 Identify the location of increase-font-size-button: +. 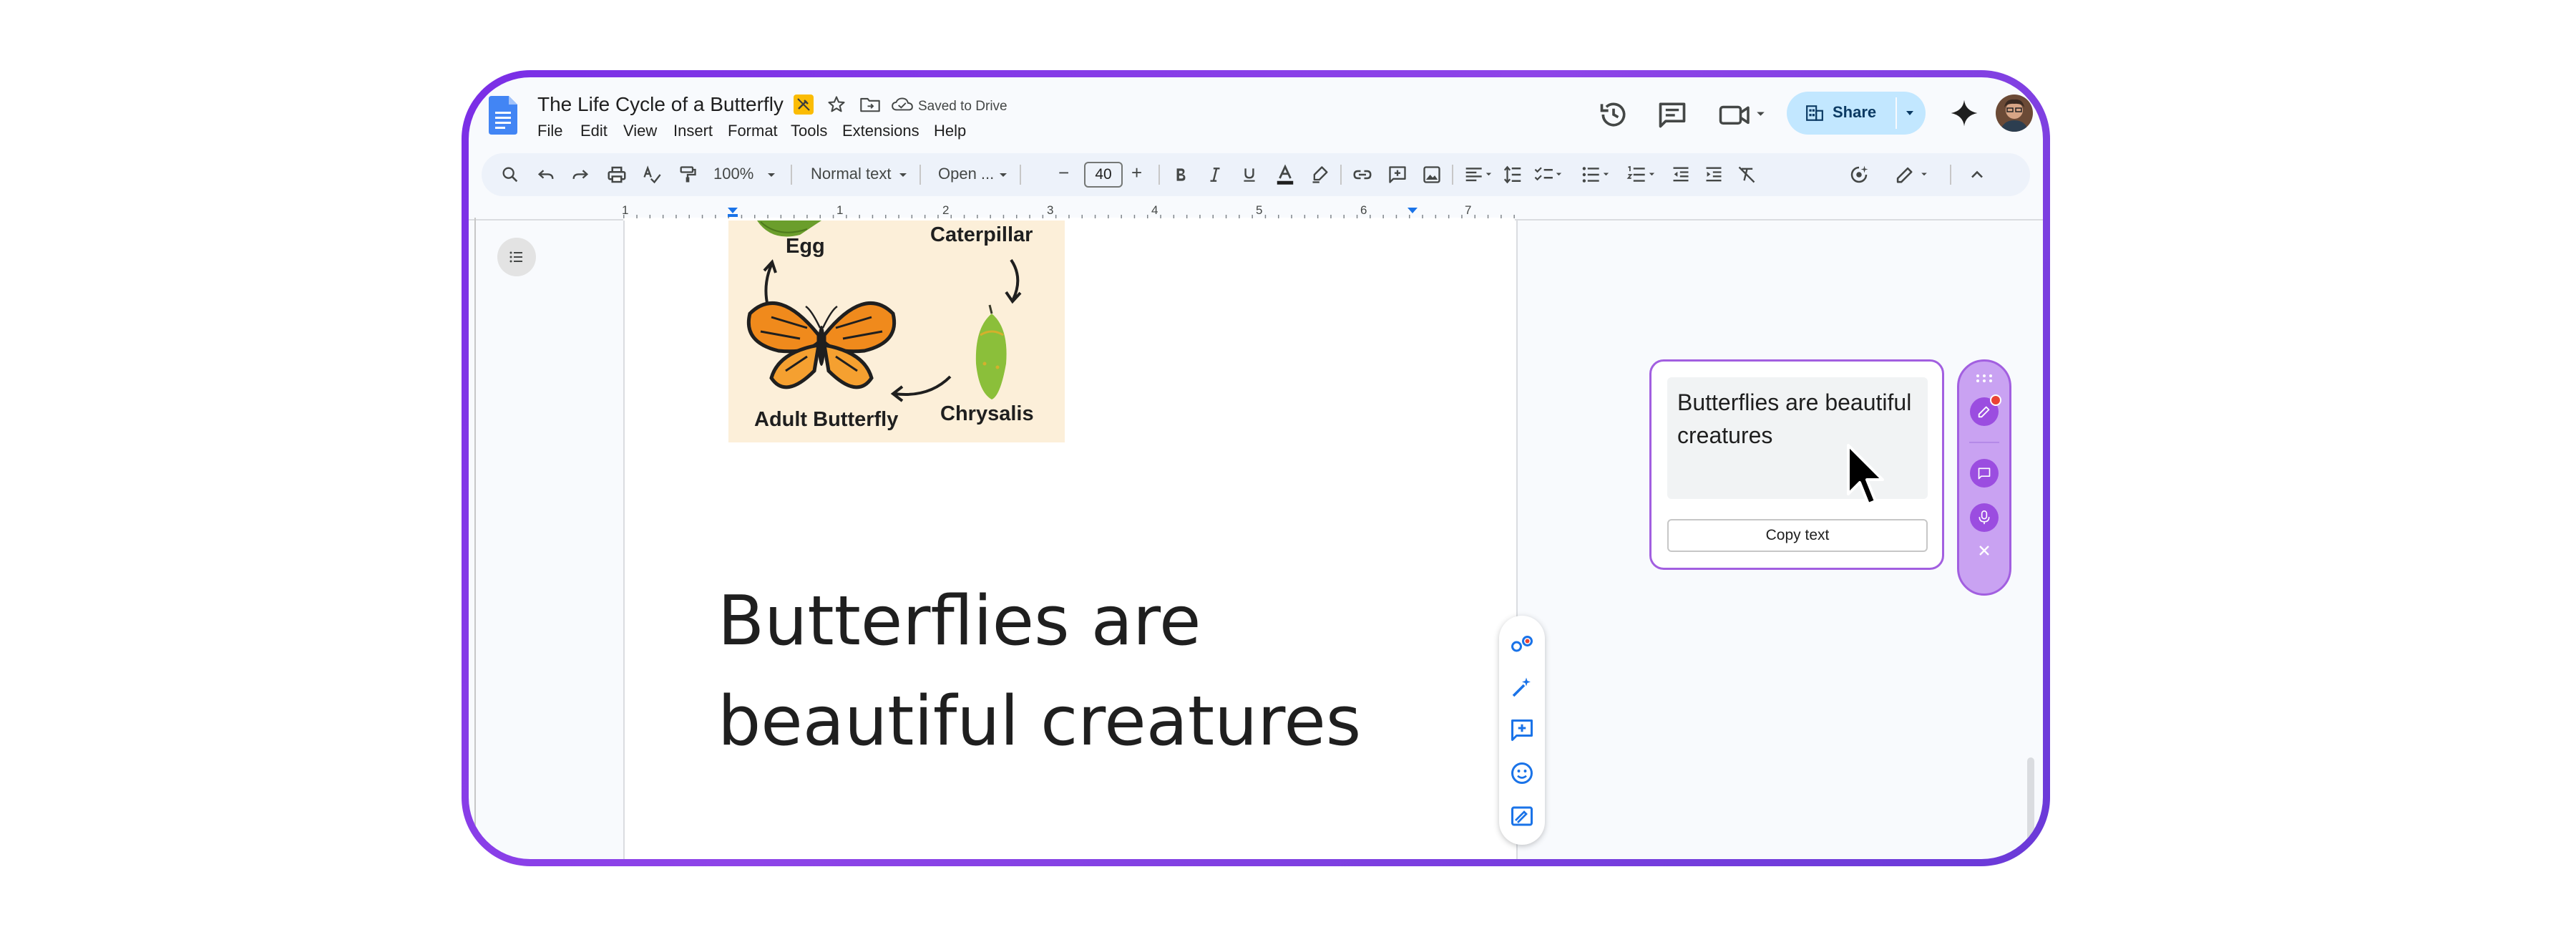
(1136, 173).